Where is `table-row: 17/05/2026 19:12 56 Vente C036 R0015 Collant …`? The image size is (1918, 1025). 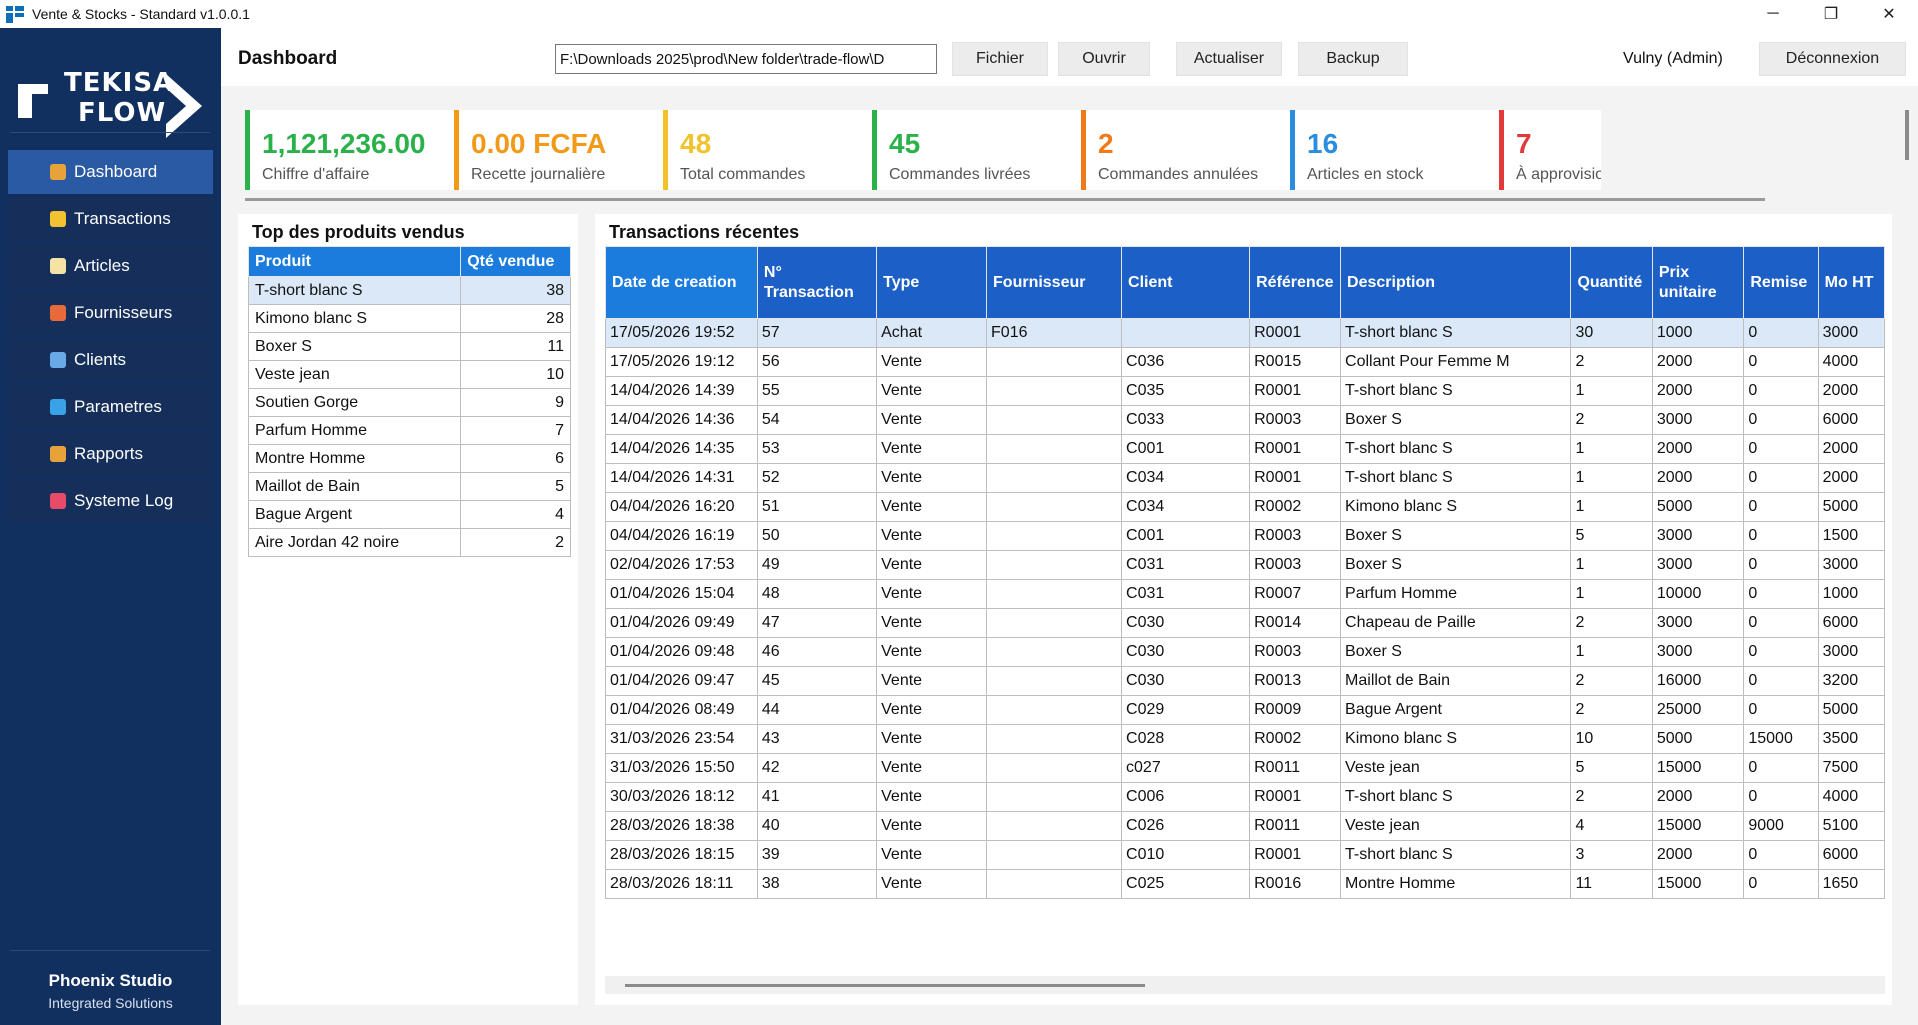
table-row: 17/05/2026 19:12 56 Vente C036 R0015 Collant … is located at coordinates (1245, 362).